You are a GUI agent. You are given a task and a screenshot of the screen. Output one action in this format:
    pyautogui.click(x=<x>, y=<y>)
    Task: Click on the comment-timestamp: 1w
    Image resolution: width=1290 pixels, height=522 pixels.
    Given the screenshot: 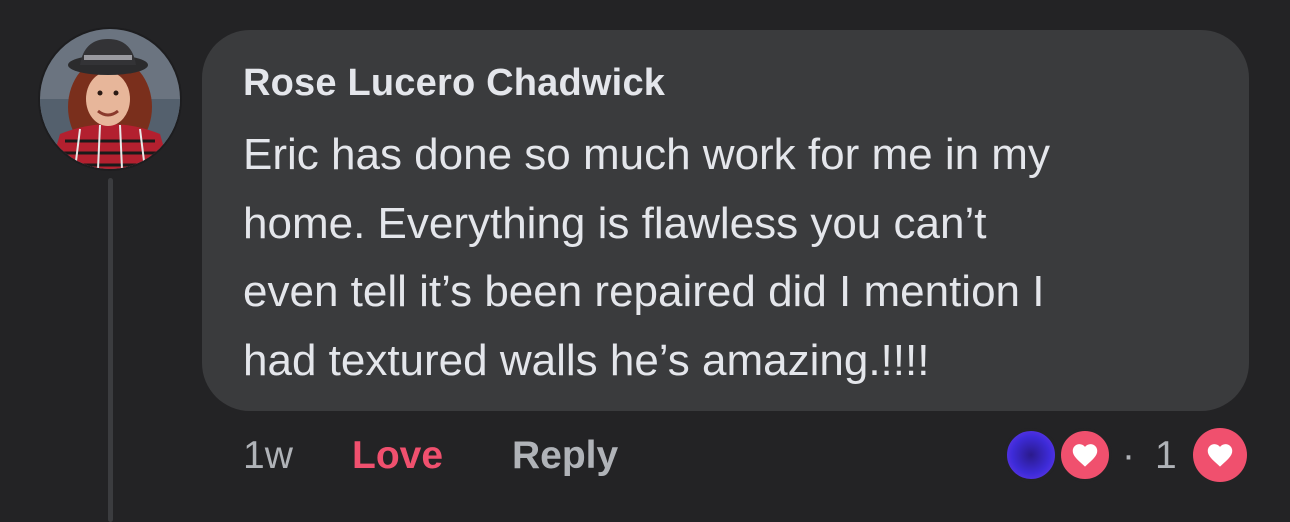 What is the action you would take?
    pyautogui.click(x=268, y=456)
    